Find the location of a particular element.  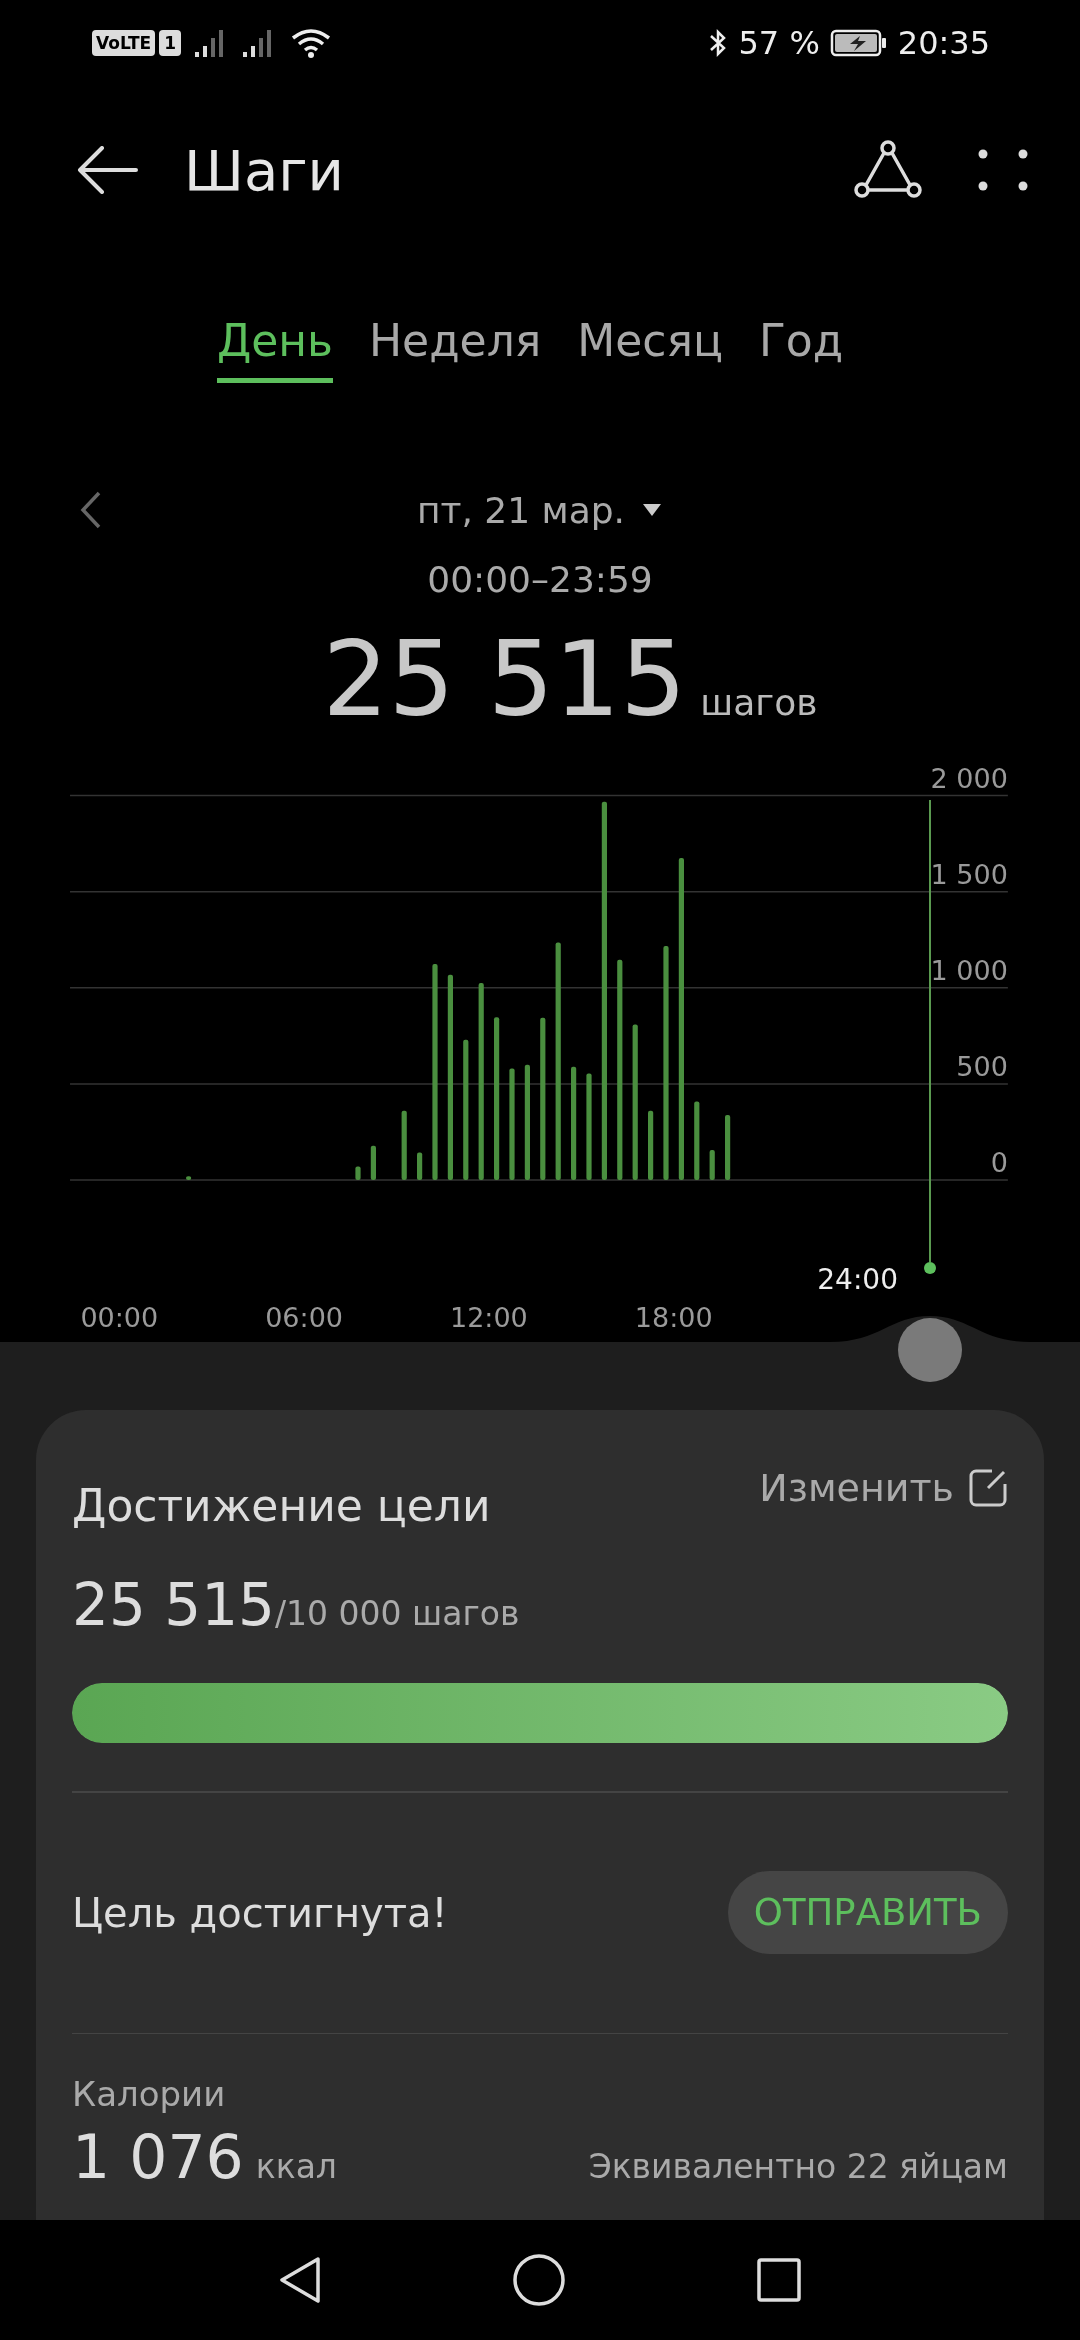

dropdown-icon is located at coordinates (652, 510).